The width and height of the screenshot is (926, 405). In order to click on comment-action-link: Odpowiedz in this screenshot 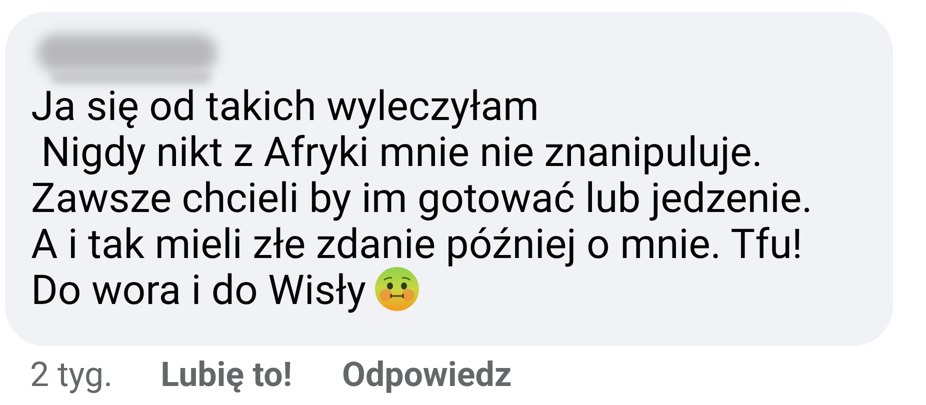, I will do `click(427, 375)`.